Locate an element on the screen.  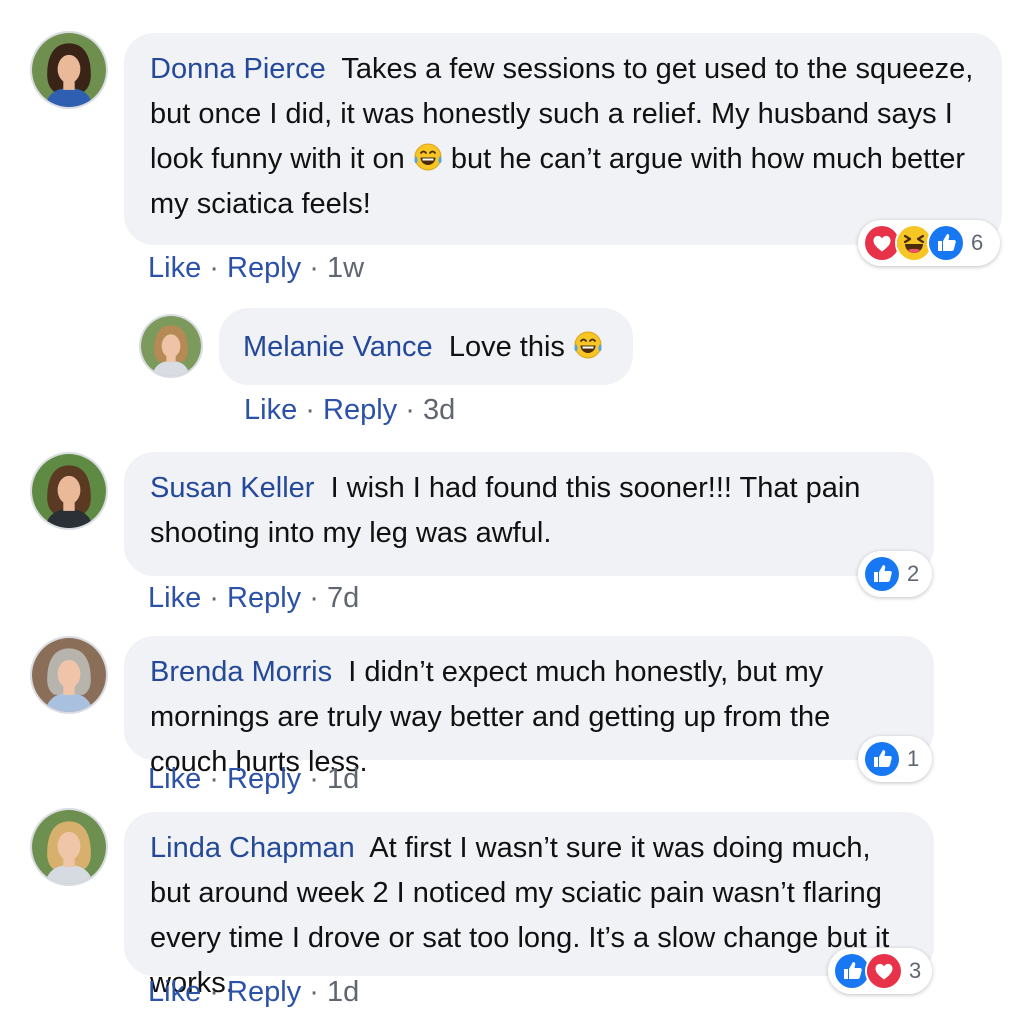
reply-bubble: Melanie Vance Love this is located at coordinates (426, 346).